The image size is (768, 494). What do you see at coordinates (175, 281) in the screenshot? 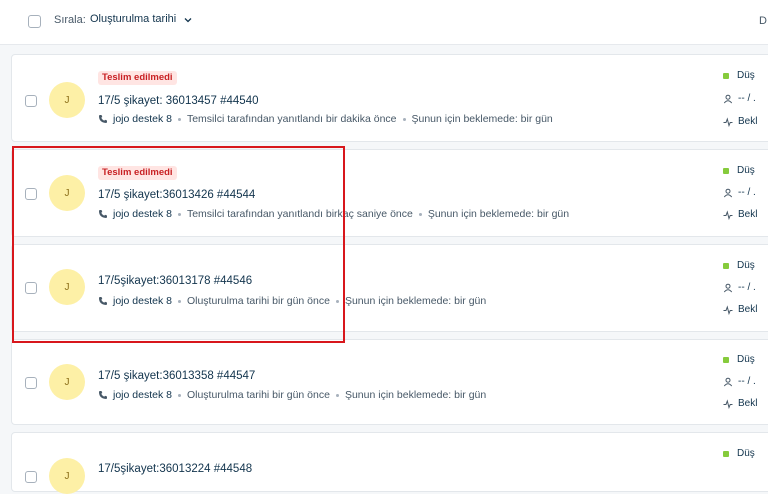
I see `ticket-subject: 17/5şikayet:36013178 #44546` at bounding box center [175, 281].